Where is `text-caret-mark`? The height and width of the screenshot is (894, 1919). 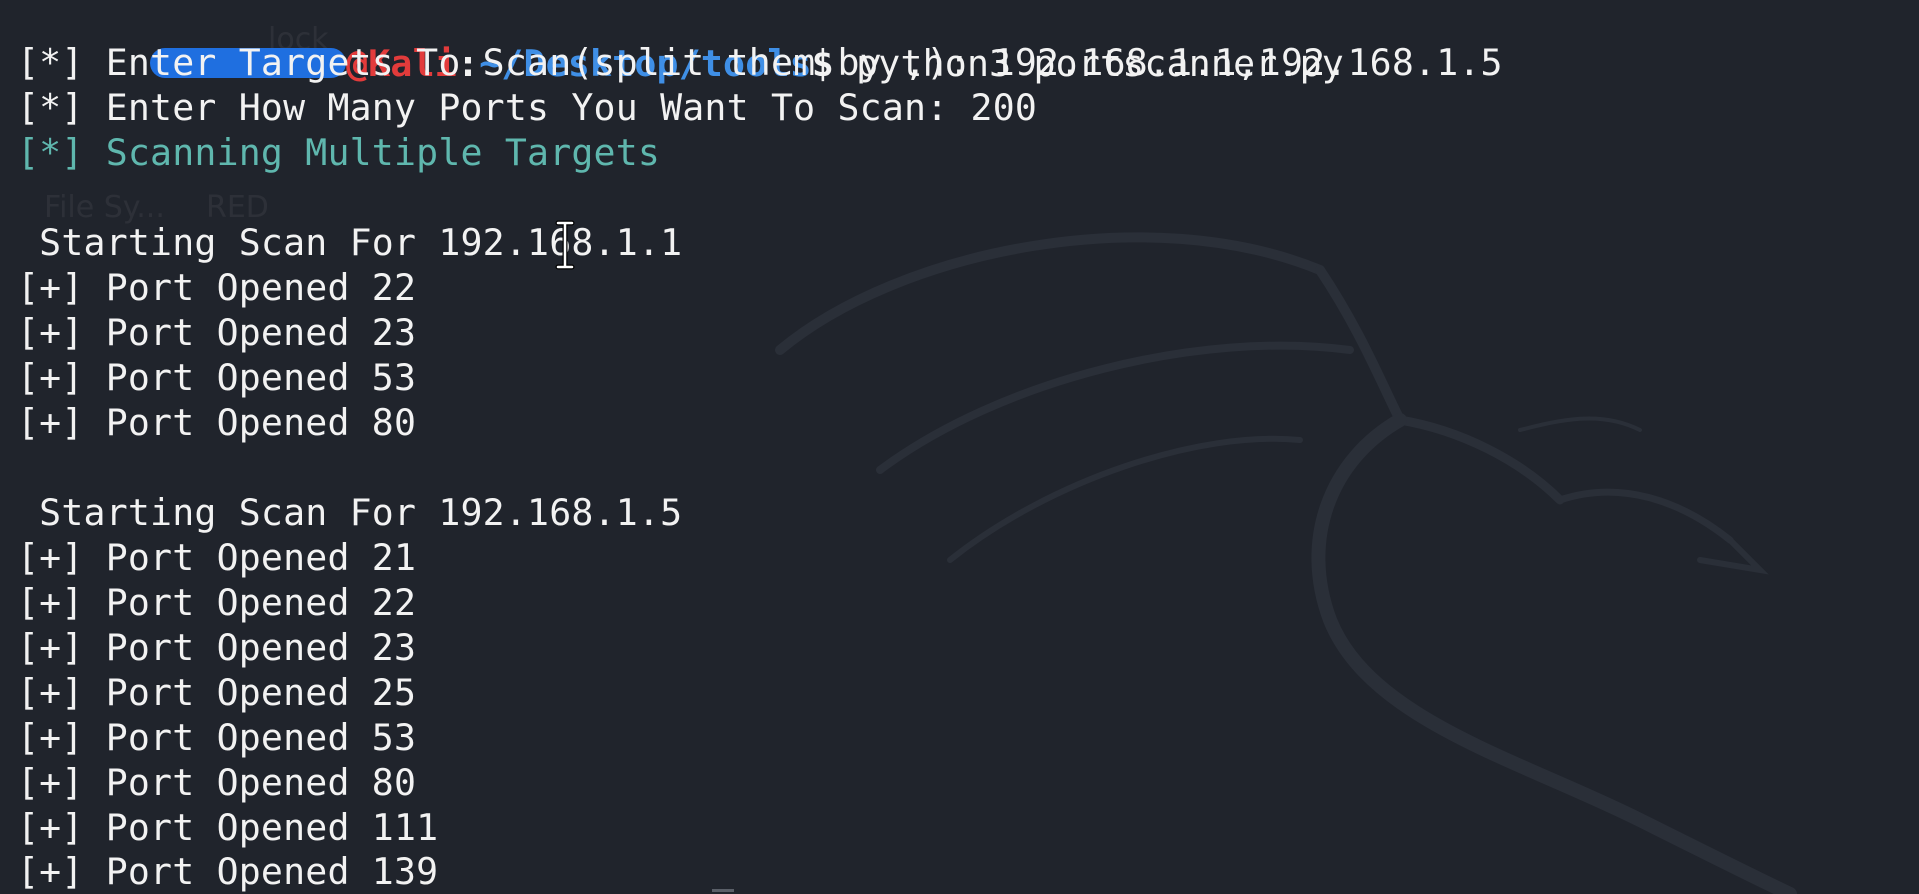
text-caret-mark is located at coordinates (723, 890).